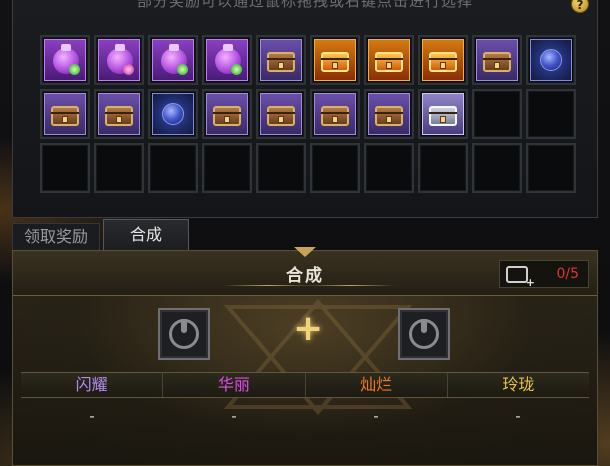 This screenshot has width=610, height=466. What do you see at coordinates (305, 271) in the screenshot?
I see `synthesis-header: 合成 0/5` at bounding box center [305, 271].